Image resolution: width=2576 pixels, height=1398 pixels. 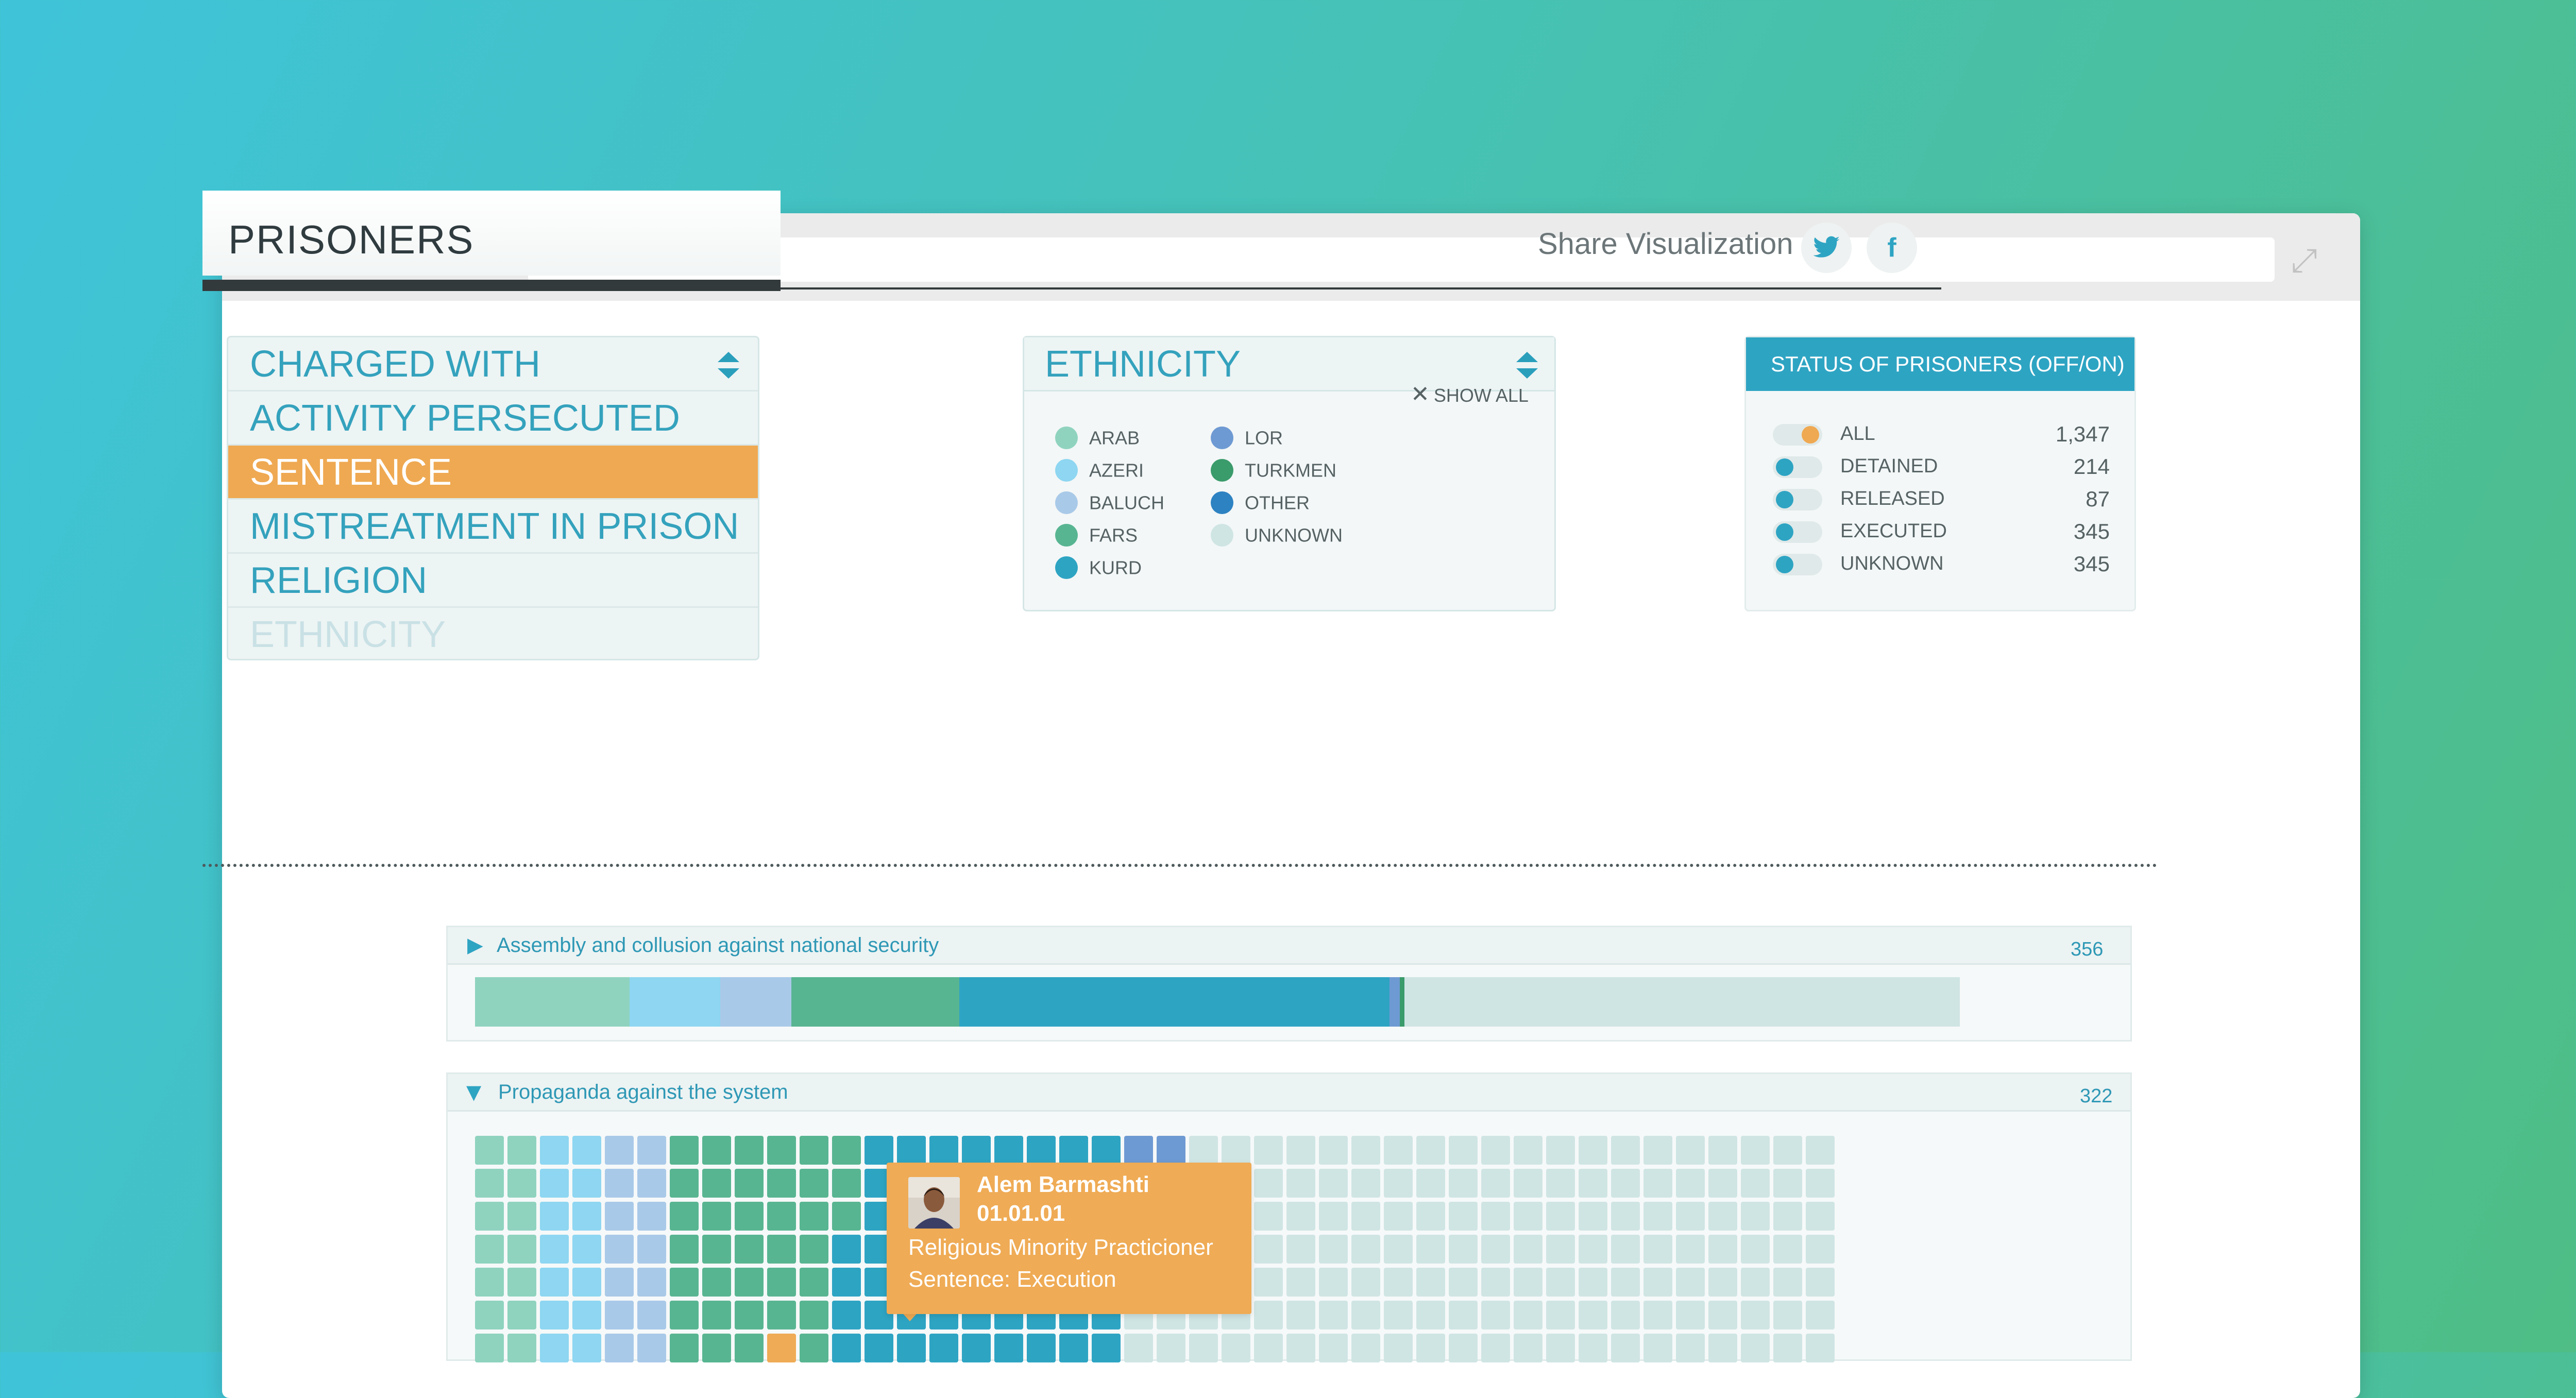 I want to click on legend-item: AZERI, so click(x=1100, y=469).